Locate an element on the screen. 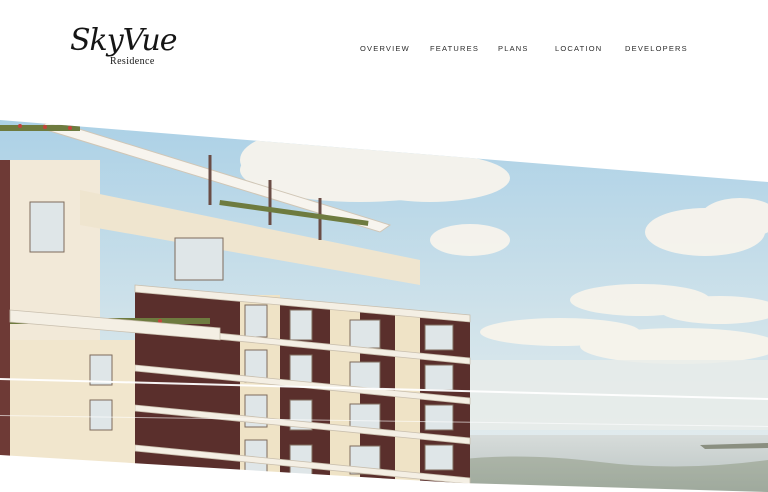 The height and width of the screenshot is (492, 768). nav-location: LOCATION is located at coordinates (578, 48).